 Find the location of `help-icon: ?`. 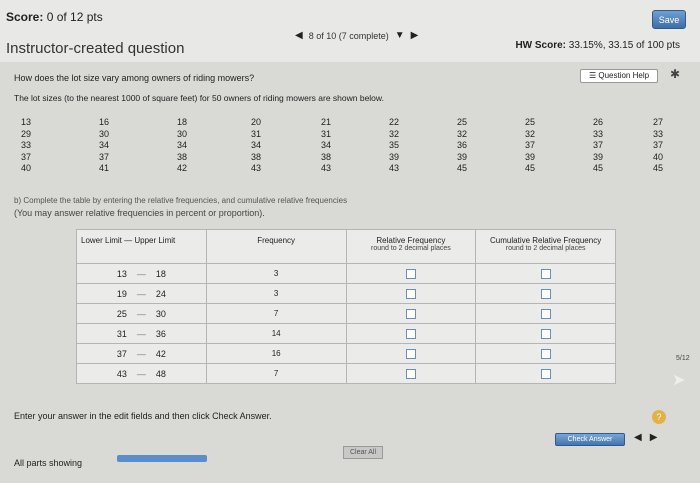

help-icon: ? is located at coordinates (659, 417).